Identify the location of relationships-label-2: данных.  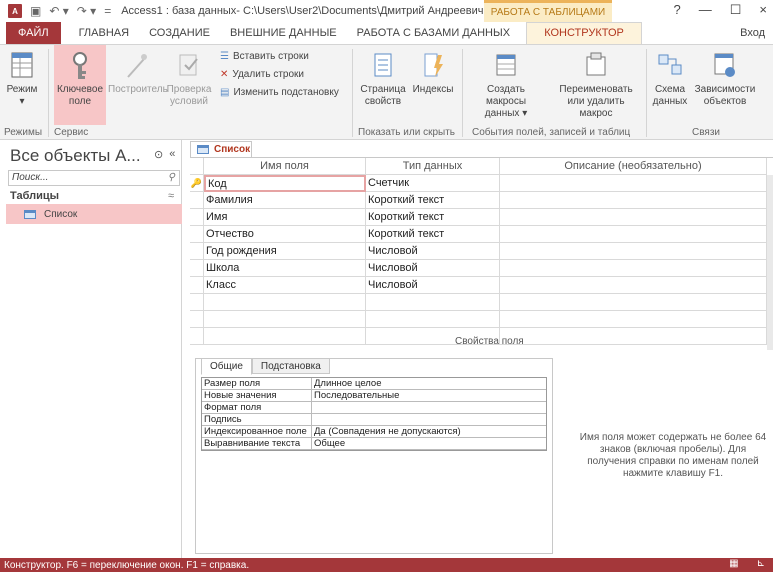
(670, 101).